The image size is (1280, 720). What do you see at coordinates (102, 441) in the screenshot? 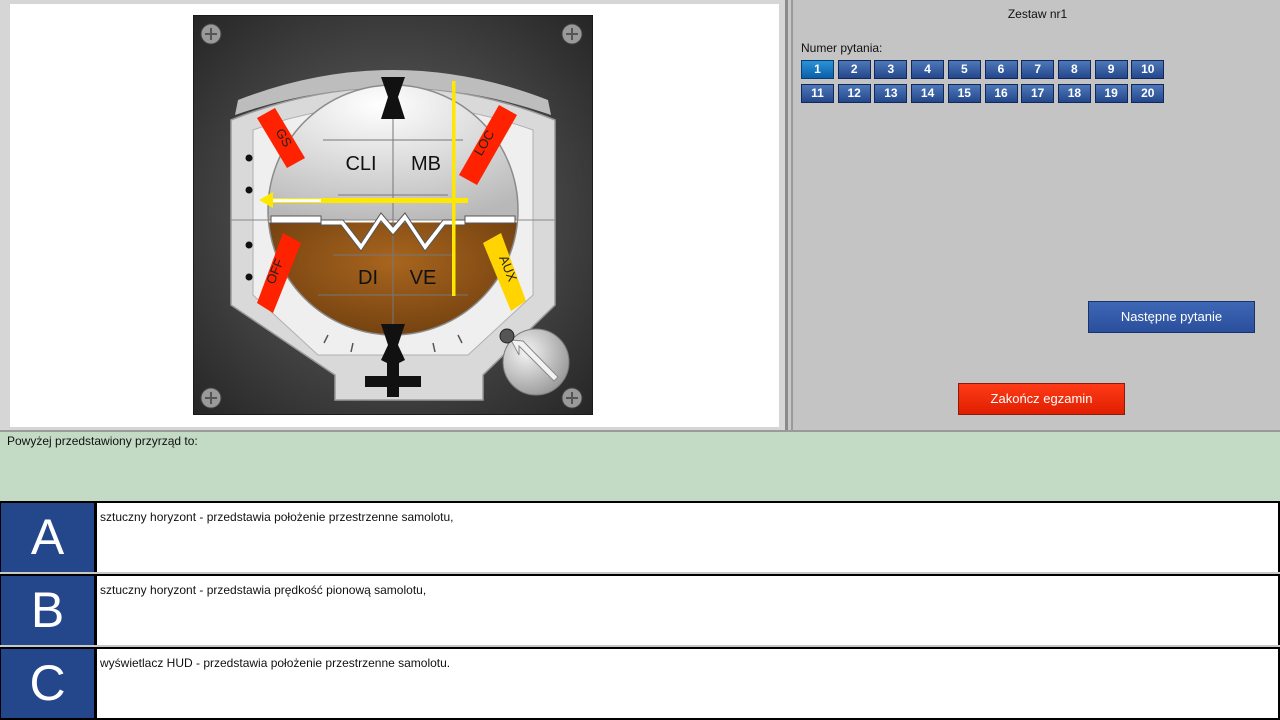
I see `question-text: Powyżej przedstawiony przyrząd to:` at bounding box center [102, 441].